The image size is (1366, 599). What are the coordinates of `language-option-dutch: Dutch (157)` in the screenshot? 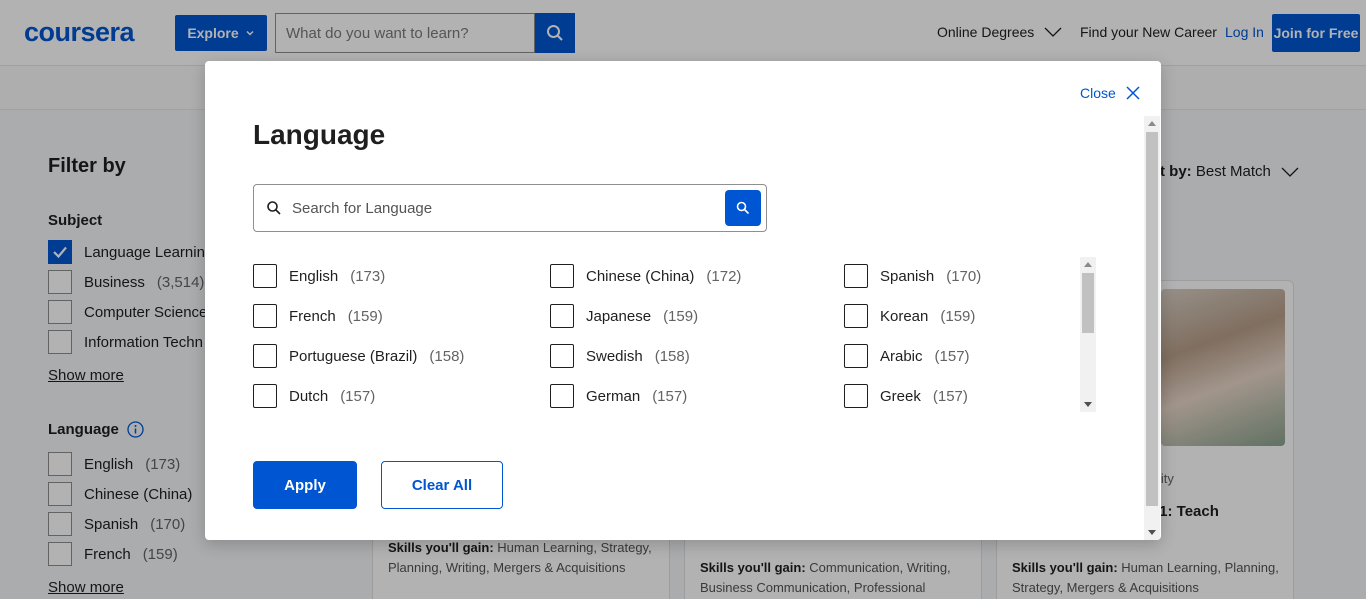 It's located at (314, 396).